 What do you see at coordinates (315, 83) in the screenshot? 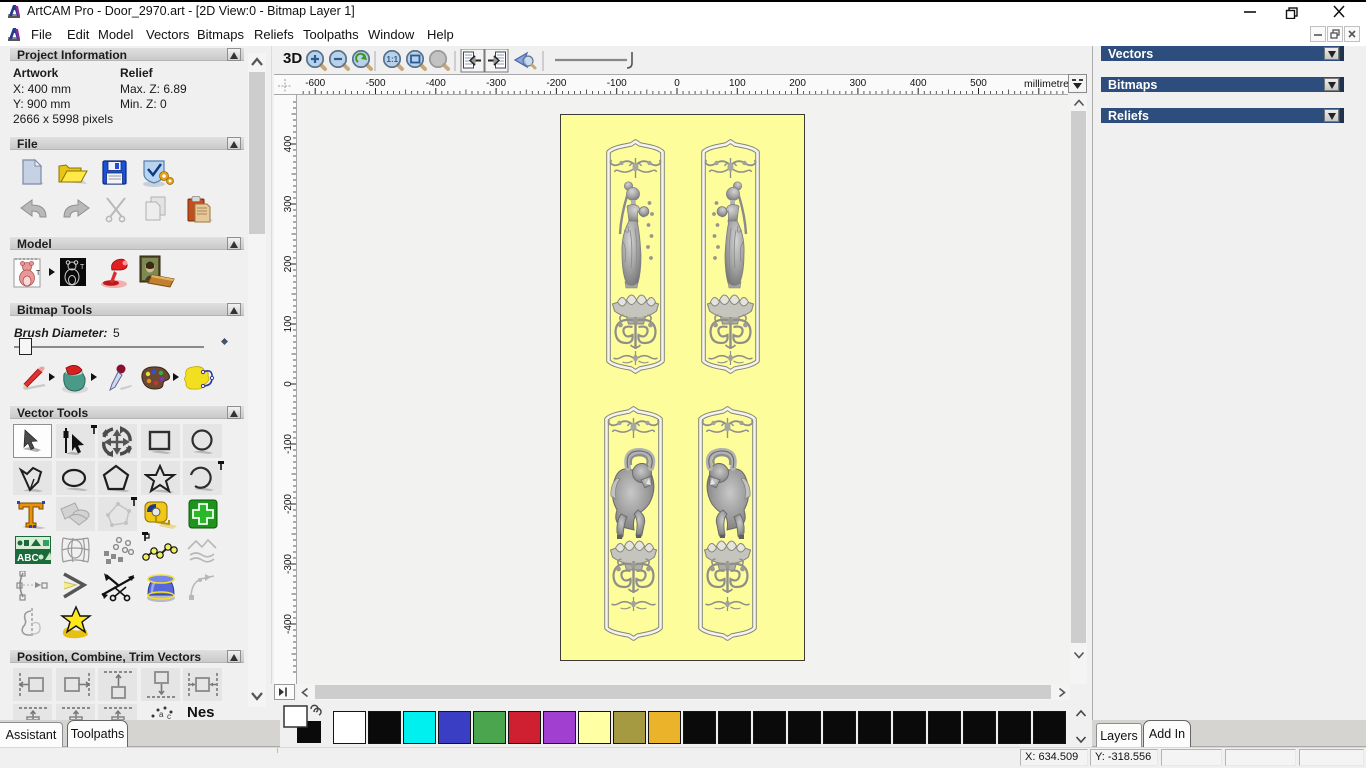
I see `svg-text: -600` at bounding box center [315, 83].